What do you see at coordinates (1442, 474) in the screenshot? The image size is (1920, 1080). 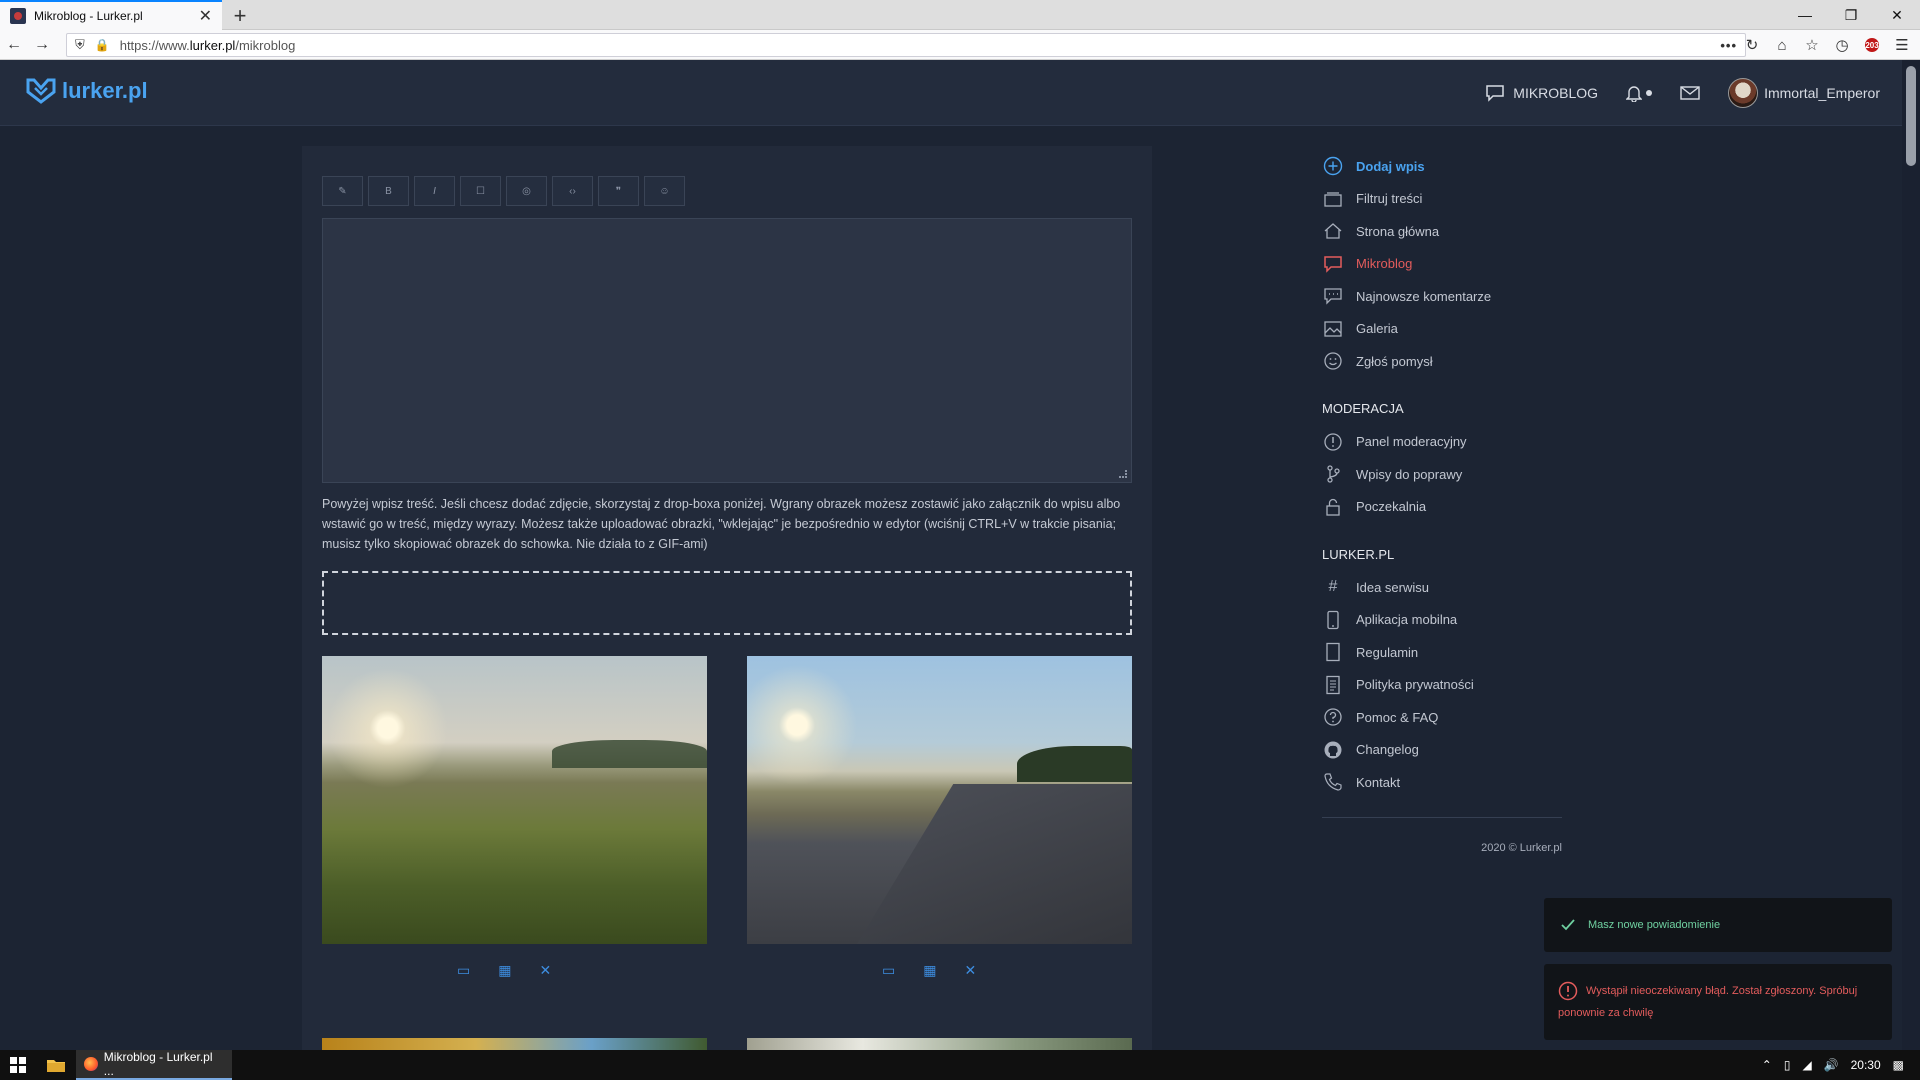 I see `sidebar-item-wpisy-do-poprawy: Wpisy do poprawy` at bounding box center [1442, 474].